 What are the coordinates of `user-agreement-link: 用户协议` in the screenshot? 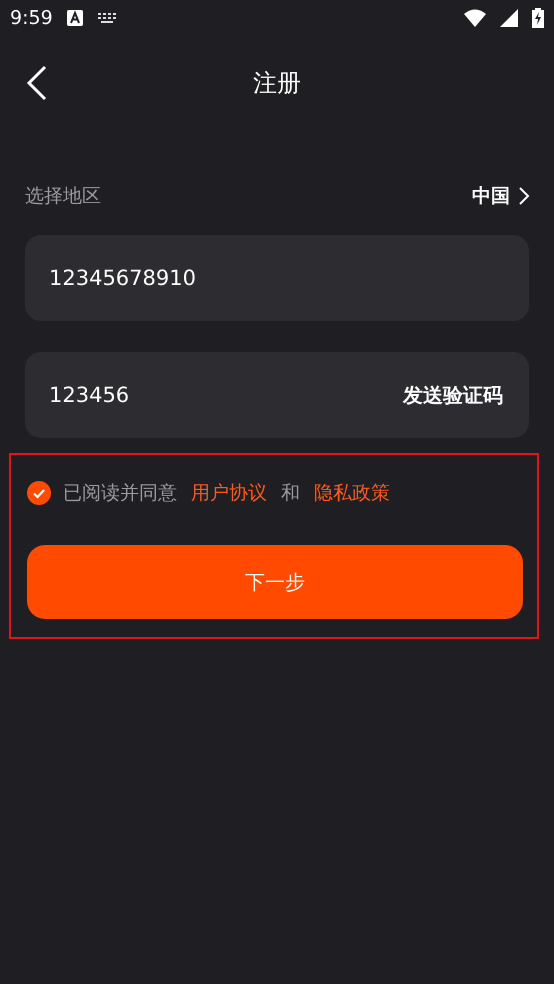 It's located at (229, 493).